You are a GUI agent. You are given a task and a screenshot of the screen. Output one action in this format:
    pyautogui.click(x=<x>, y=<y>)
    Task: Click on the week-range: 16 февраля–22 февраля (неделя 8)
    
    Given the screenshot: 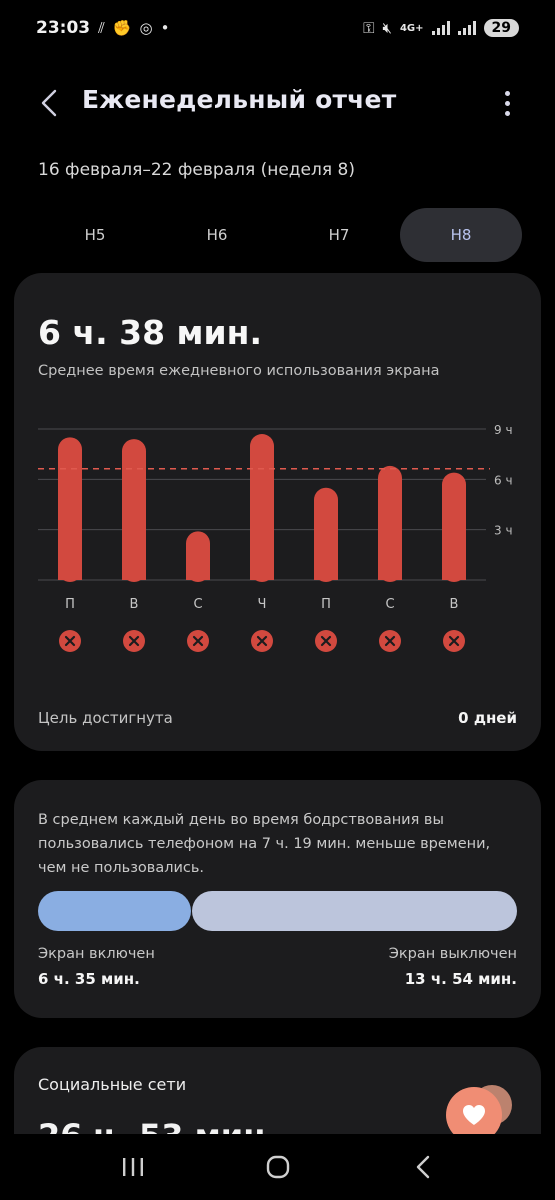 What is the action you would take?
    pyautogui.click(x=196, y=170)
    